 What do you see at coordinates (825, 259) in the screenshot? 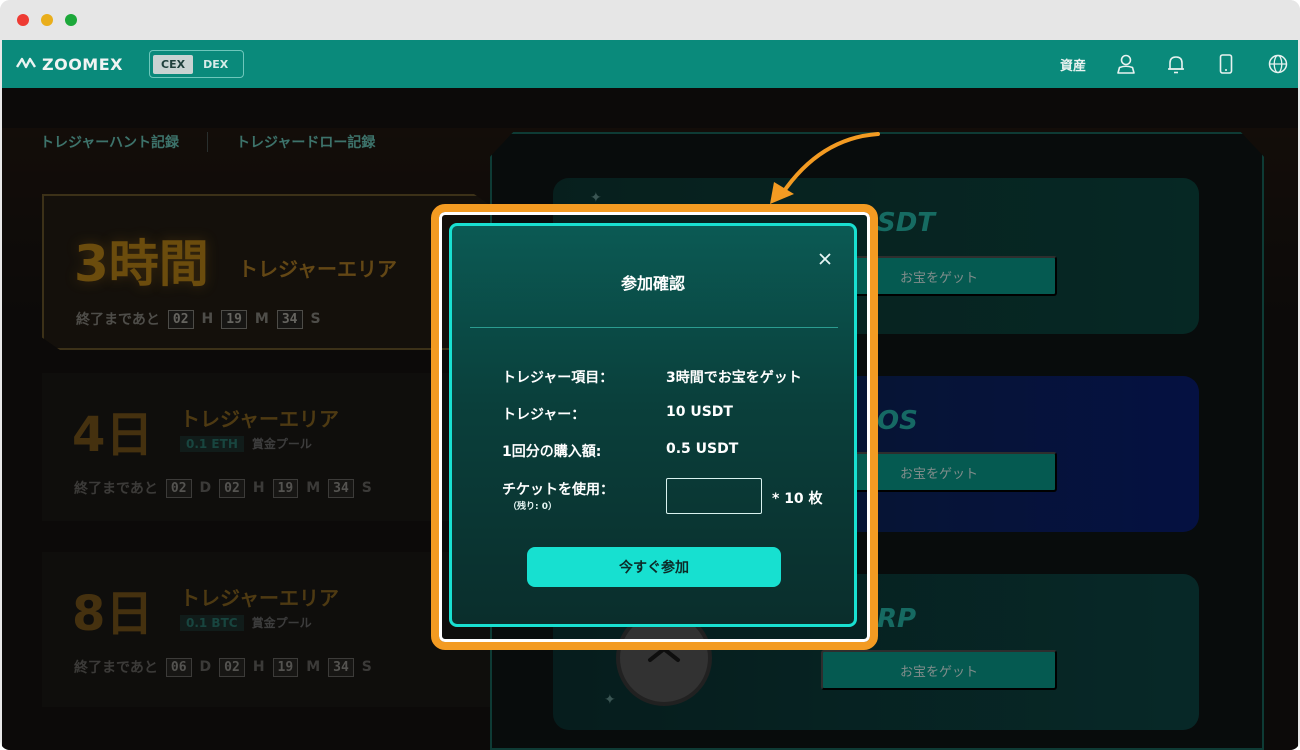
I see `close-icon` at bounding box center [825, 259].